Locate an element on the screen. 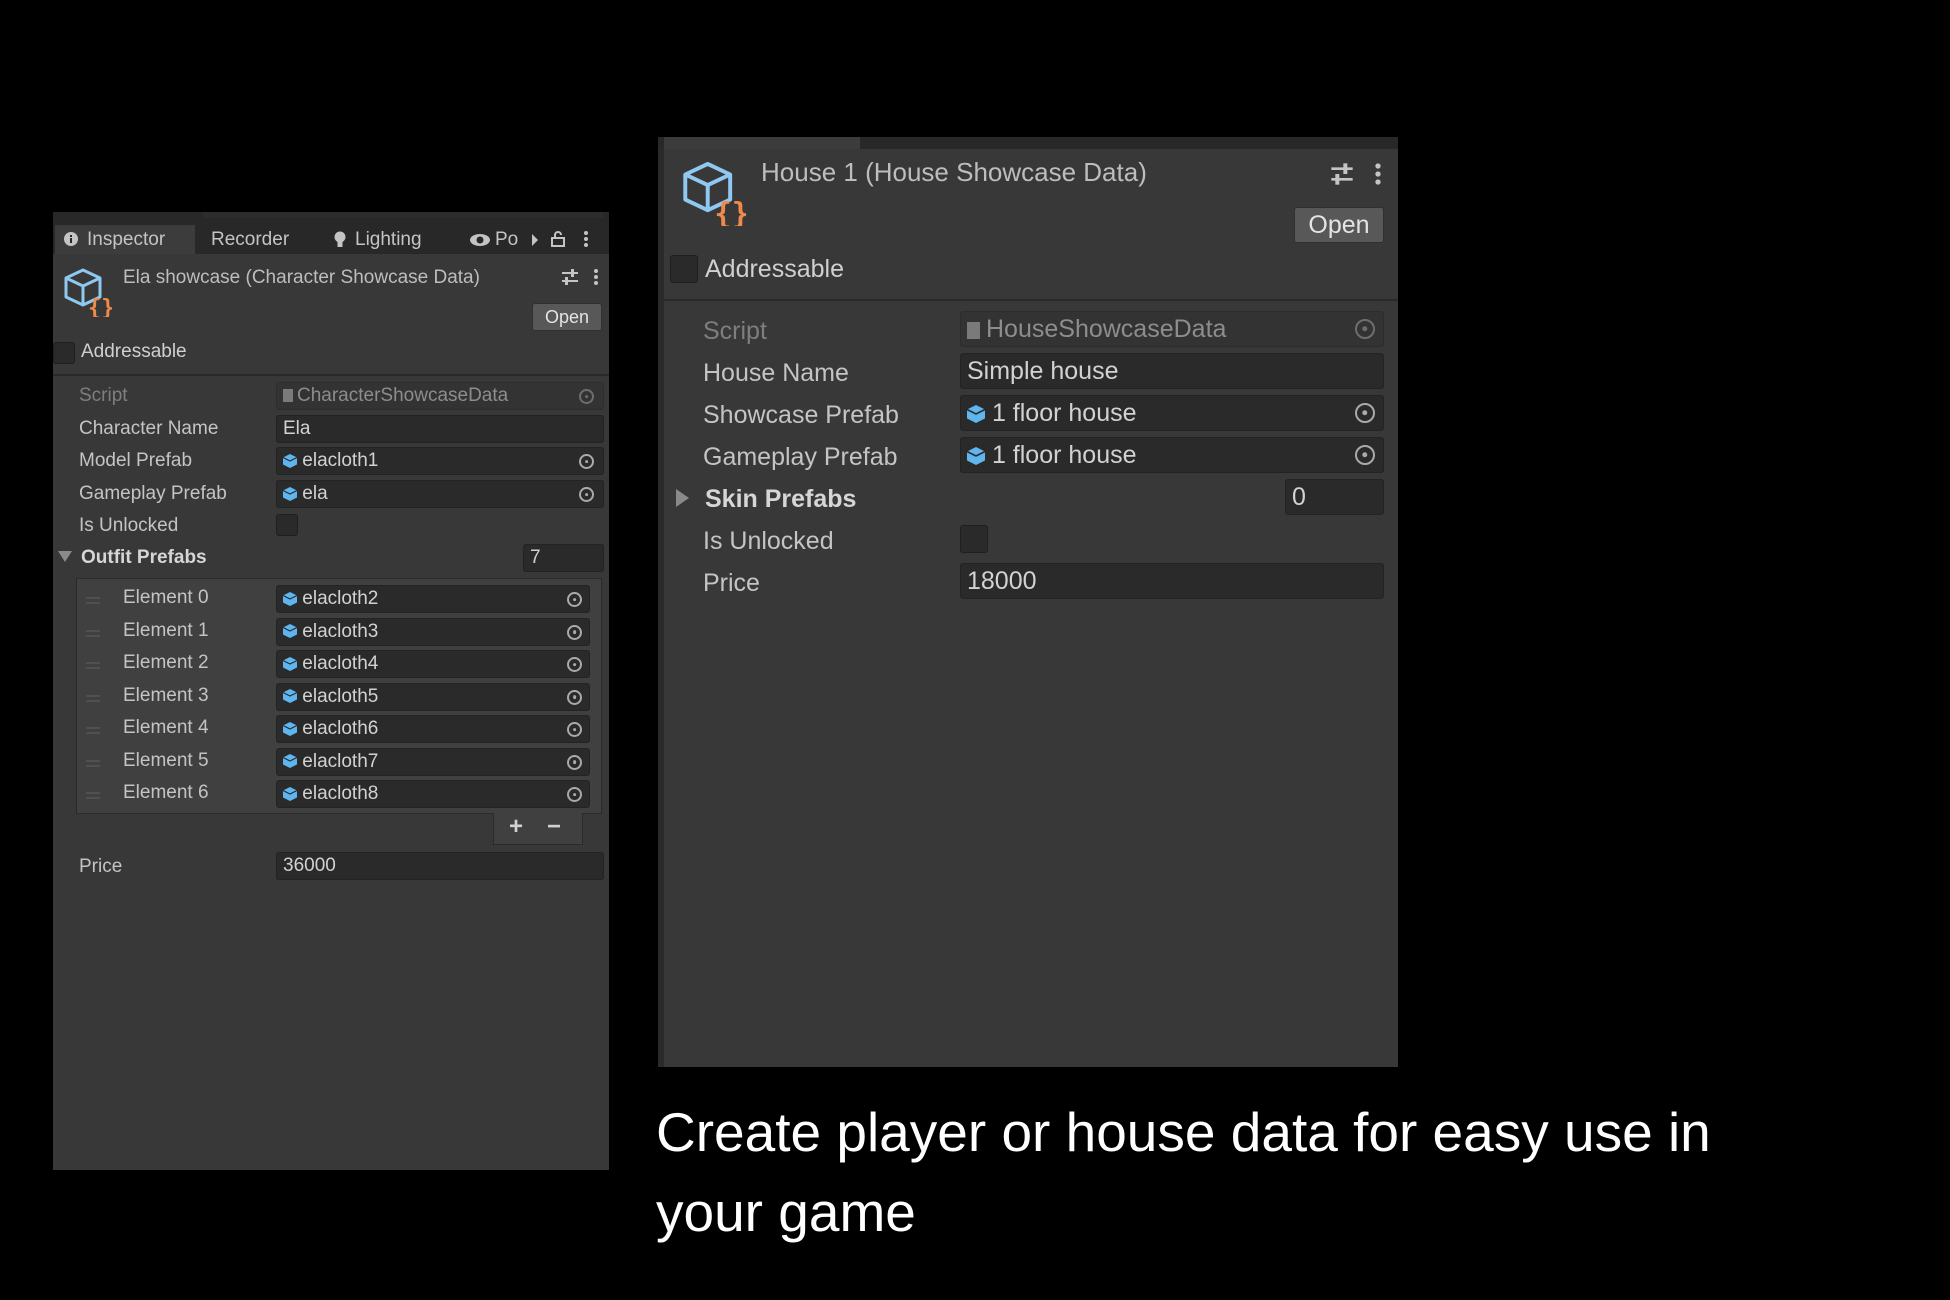 Image resolution: width=1950 pixels, height=1300 pixels. skin-prefabs-count-input: 0 is located at coordinates (1334, 497).